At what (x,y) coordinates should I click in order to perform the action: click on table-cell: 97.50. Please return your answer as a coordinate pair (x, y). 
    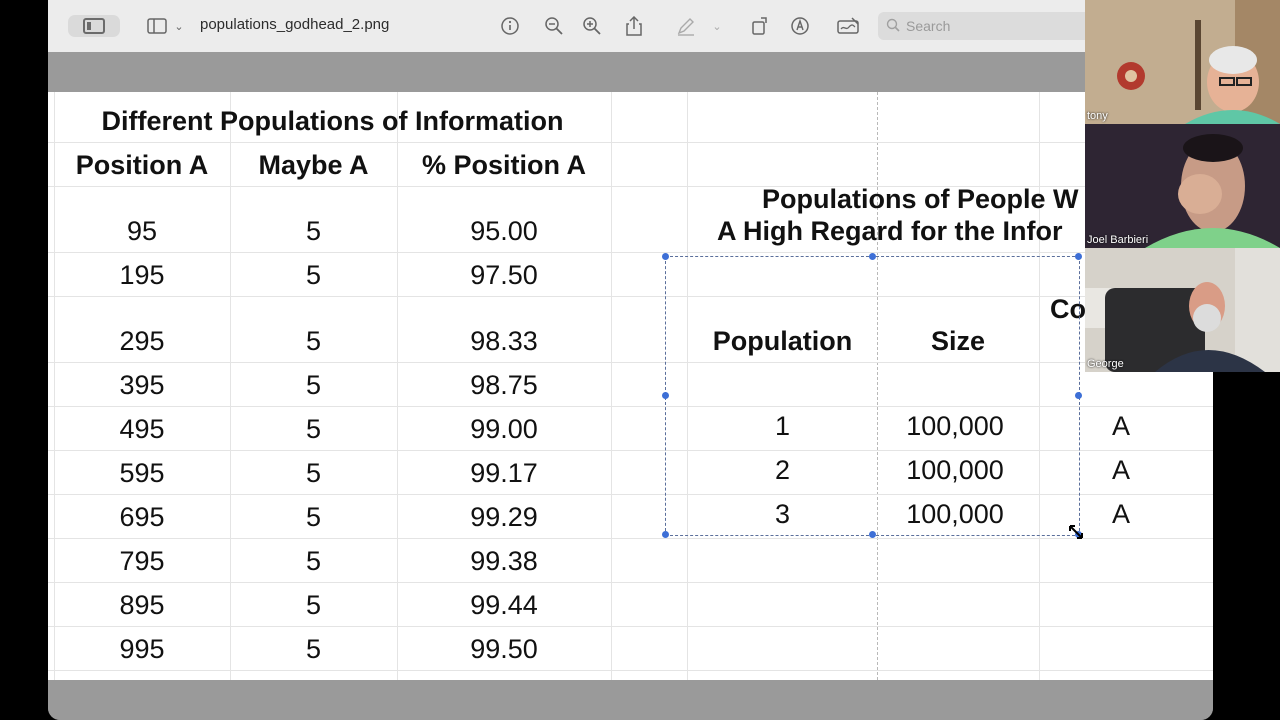
    Looking at the image, I should click on (504, 275).